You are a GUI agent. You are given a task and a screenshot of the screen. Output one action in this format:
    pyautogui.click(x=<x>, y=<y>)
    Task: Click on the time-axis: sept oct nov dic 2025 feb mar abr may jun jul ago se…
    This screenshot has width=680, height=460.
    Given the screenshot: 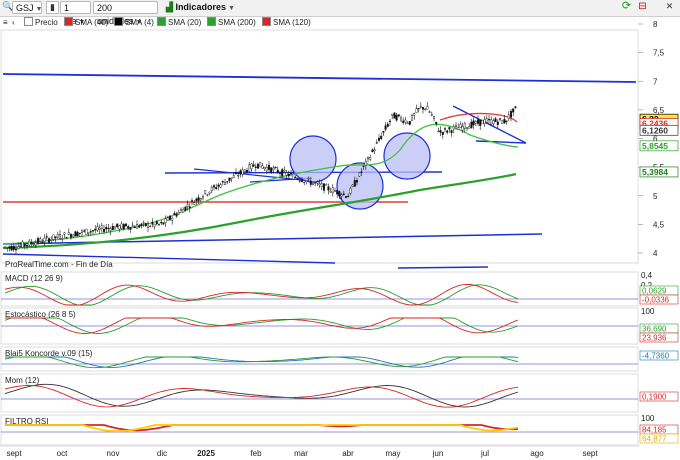 What is the action you would take?
    pyautogui.click(x=320, y=451)
    